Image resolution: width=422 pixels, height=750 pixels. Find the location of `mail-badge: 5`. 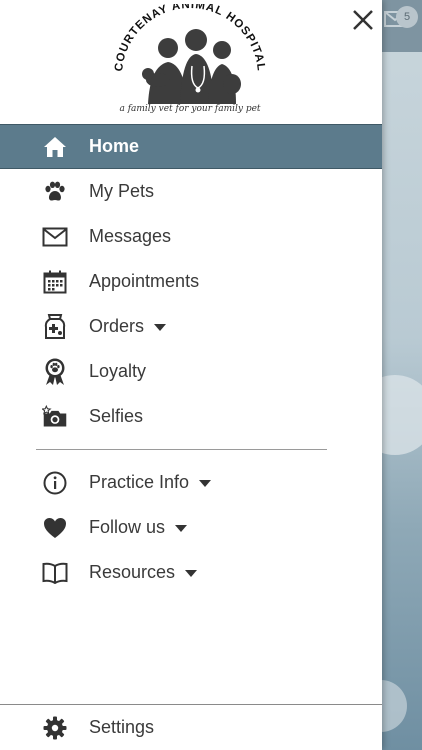

mail-badge: 5 is located at coordinates (407, 17).